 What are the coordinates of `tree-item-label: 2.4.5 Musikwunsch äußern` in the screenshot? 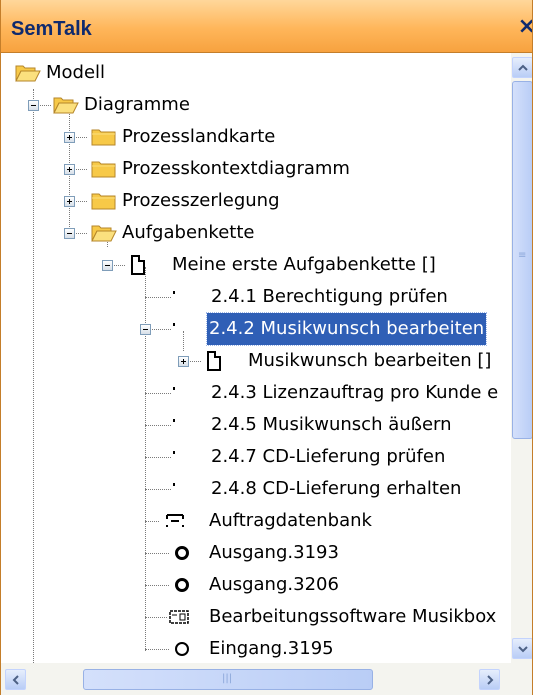 It's located at (331, 424).